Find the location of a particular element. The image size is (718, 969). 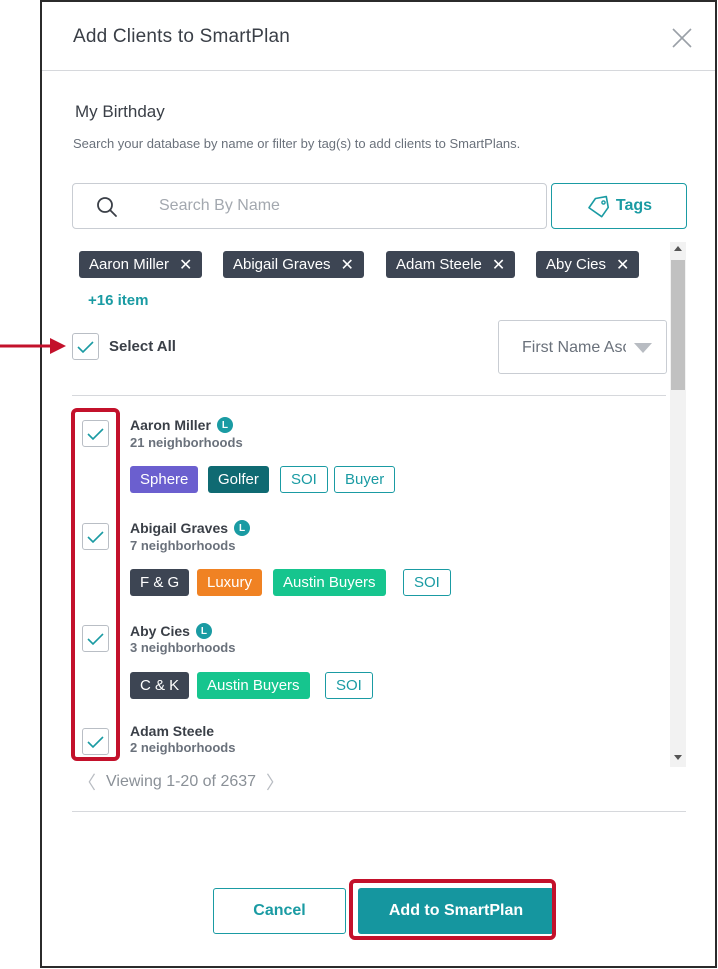

scrollbar-thumb is located at coordinates (678, 325).